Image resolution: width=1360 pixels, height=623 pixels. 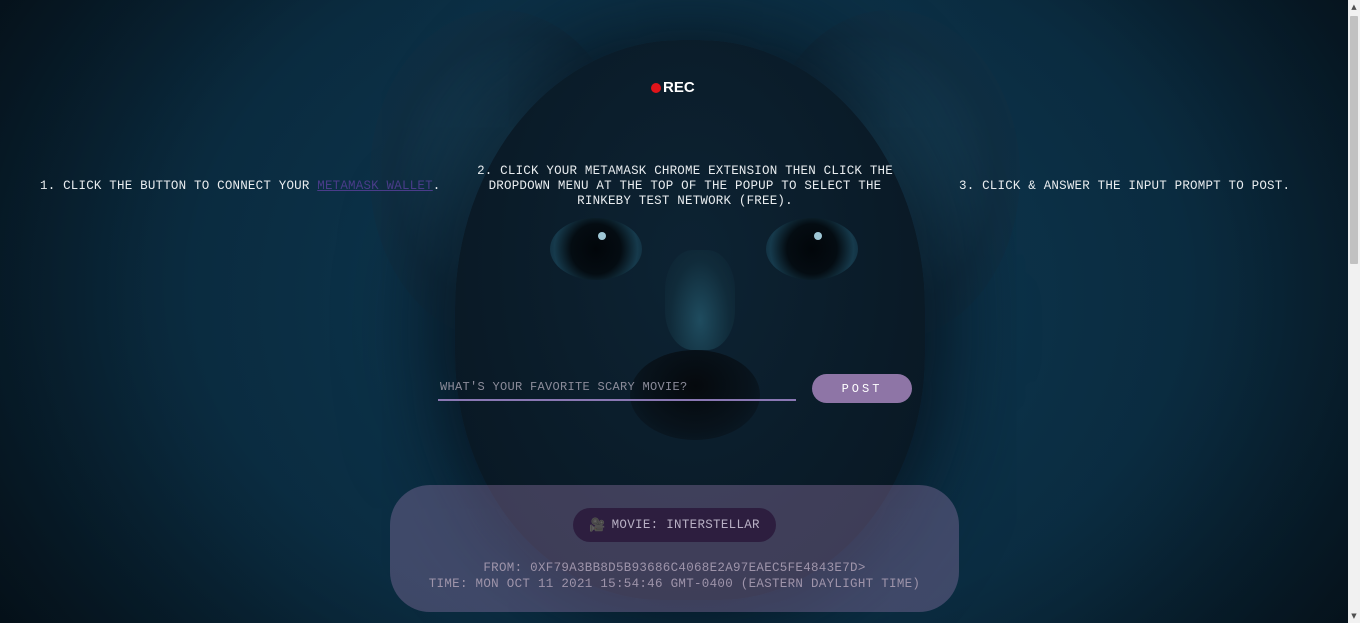 What do you see at coordinates (1354, 7) in the screenshot?
I see `scroll-up-arrow-icon: ▲` at bounding box center [1354, 7].